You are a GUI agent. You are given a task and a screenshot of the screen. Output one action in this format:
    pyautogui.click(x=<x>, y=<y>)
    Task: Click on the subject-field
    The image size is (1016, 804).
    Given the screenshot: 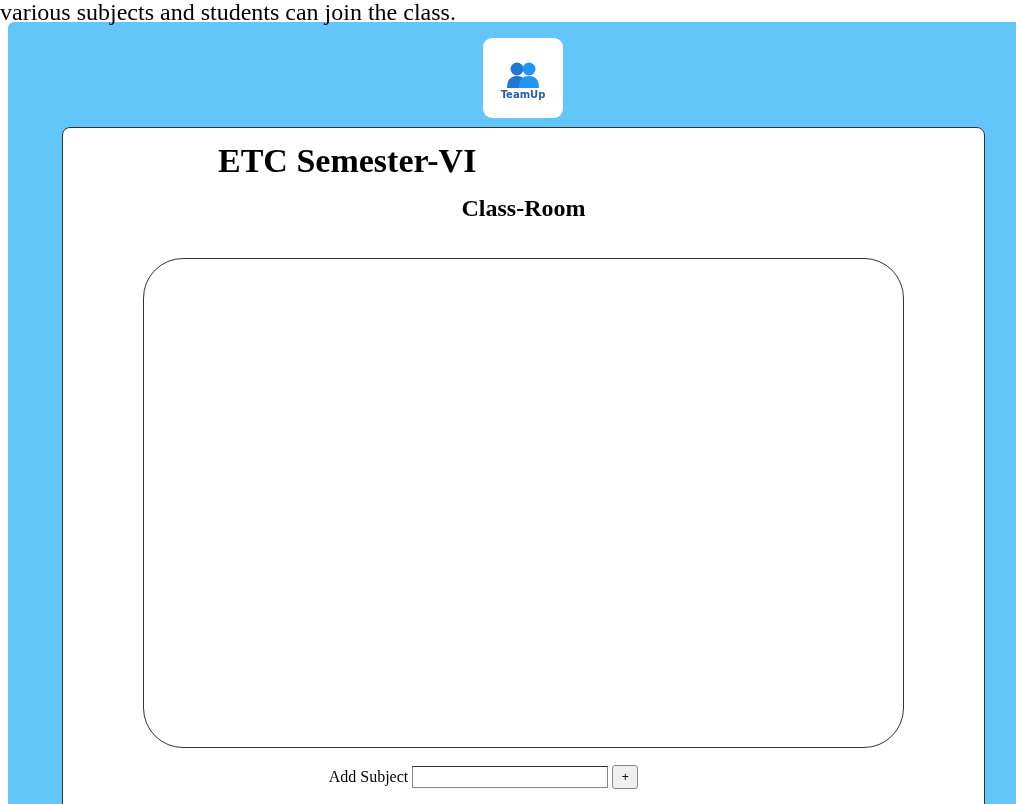 What is the action you would take?
    pyautogui.click(x=510, y=777)
    